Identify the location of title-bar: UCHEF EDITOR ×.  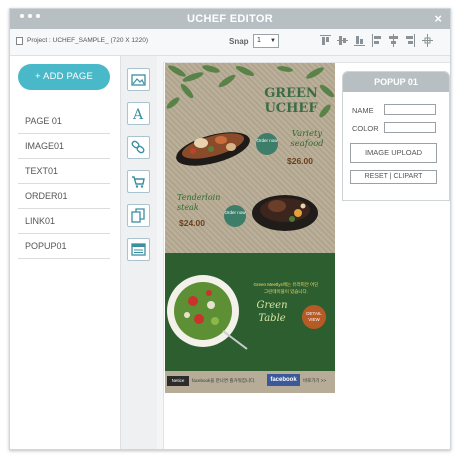
(230, 19).